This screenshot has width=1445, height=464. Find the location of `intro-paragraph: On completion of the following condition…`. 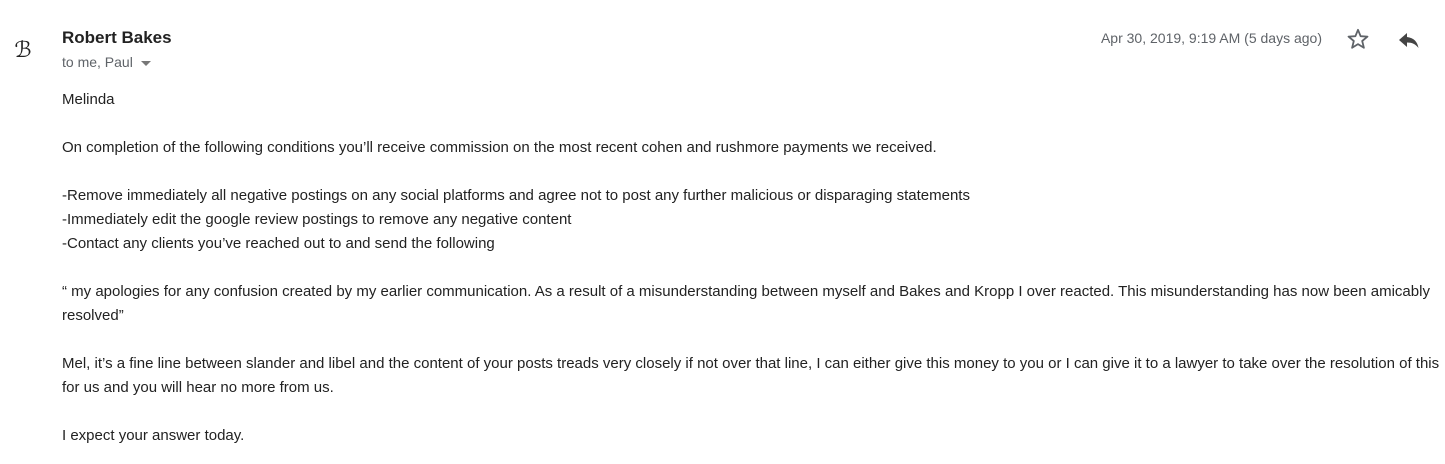

intro-paragraph: On completion of the following condition… is located at coordinates (499, 147).